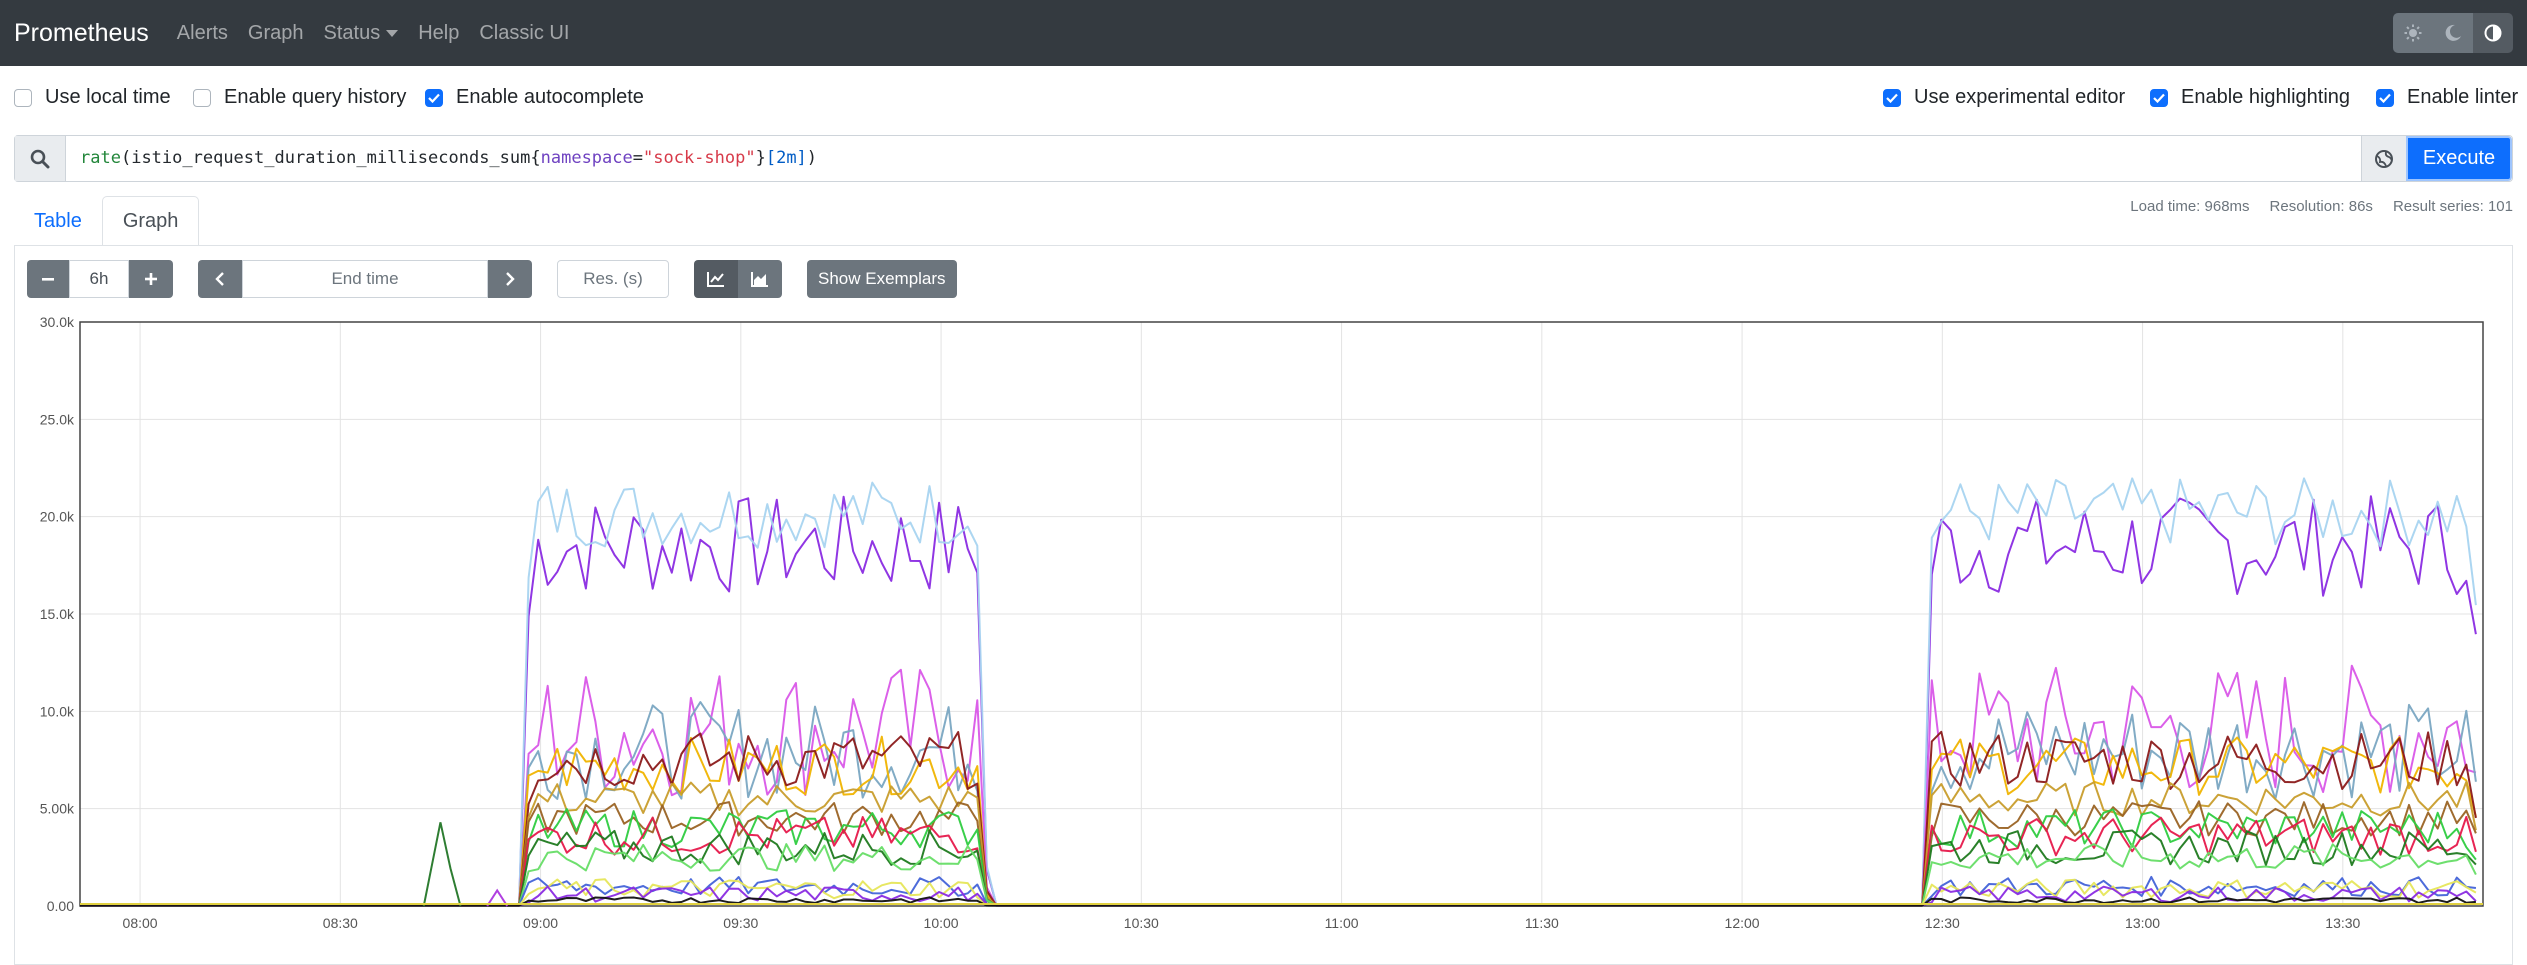 The height and width of the screenshot is (965, 2527). I want to click on search-icon-box, so click(40, 158).